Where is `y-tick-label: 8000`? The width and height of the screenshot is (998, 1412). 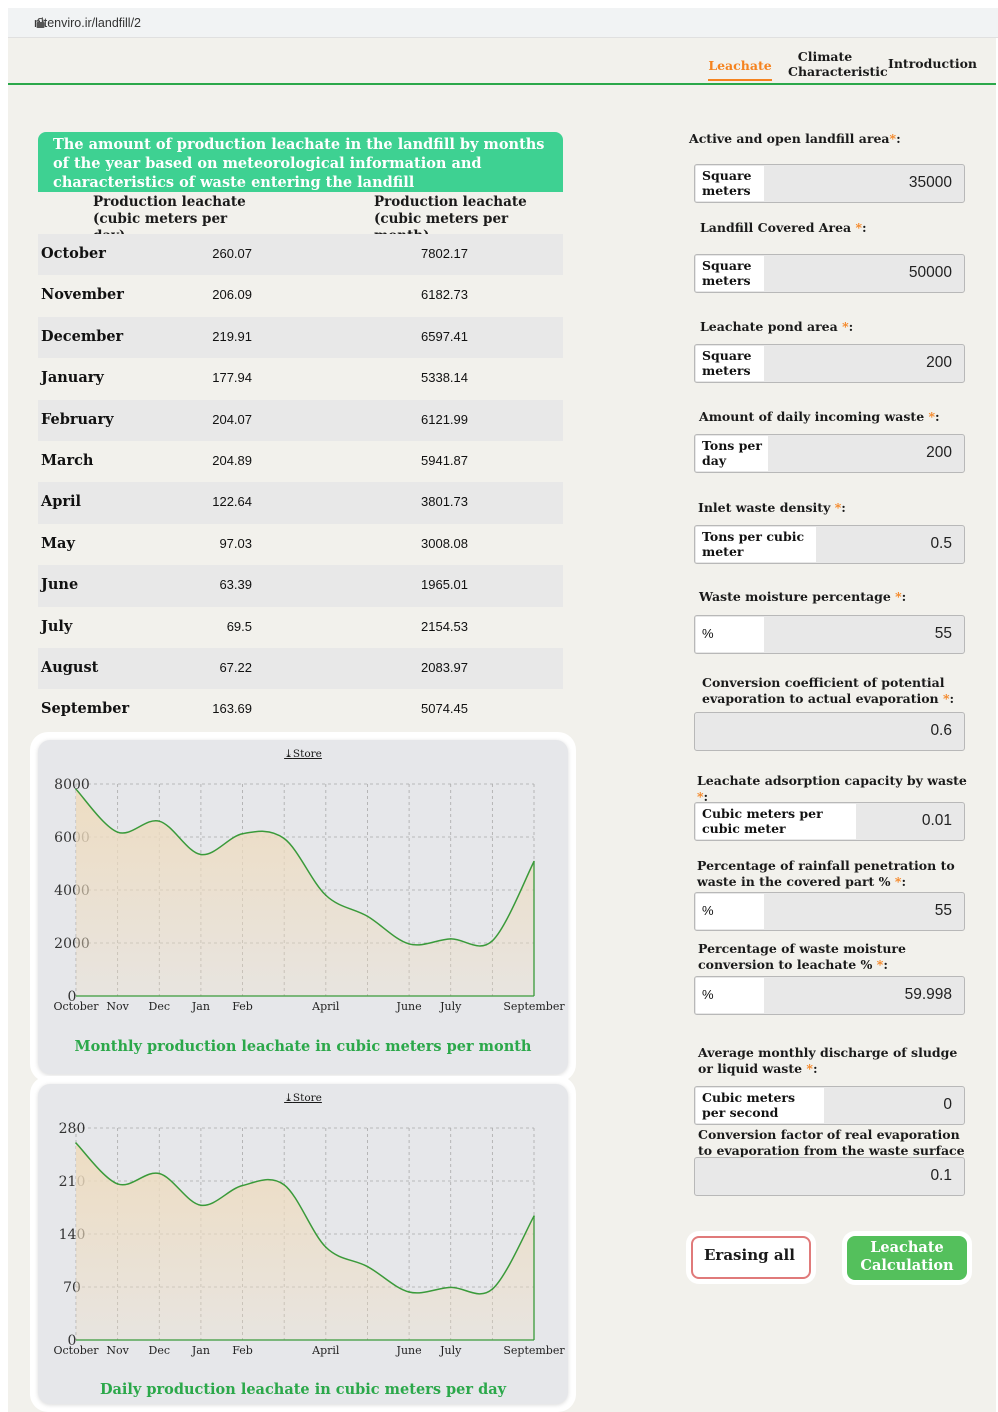 y-tick-label: 8000 is located at coordinates (72, 785).